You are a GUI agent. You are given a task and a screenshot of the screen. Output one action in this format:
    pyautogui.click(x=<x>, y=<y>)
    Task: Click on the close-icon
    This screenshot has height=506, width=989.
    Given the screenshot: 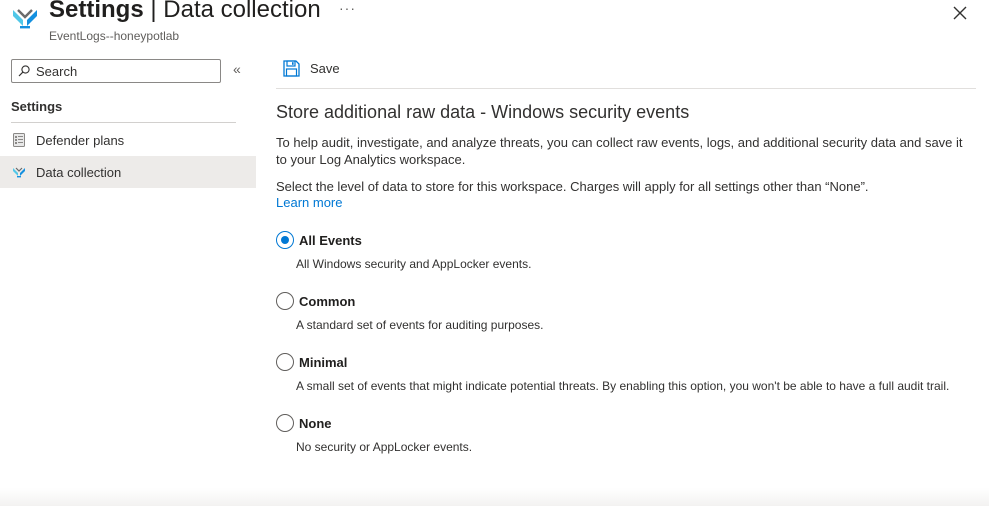 What is the action you would take?
    pyautogui.click(x=960, y=13)
    